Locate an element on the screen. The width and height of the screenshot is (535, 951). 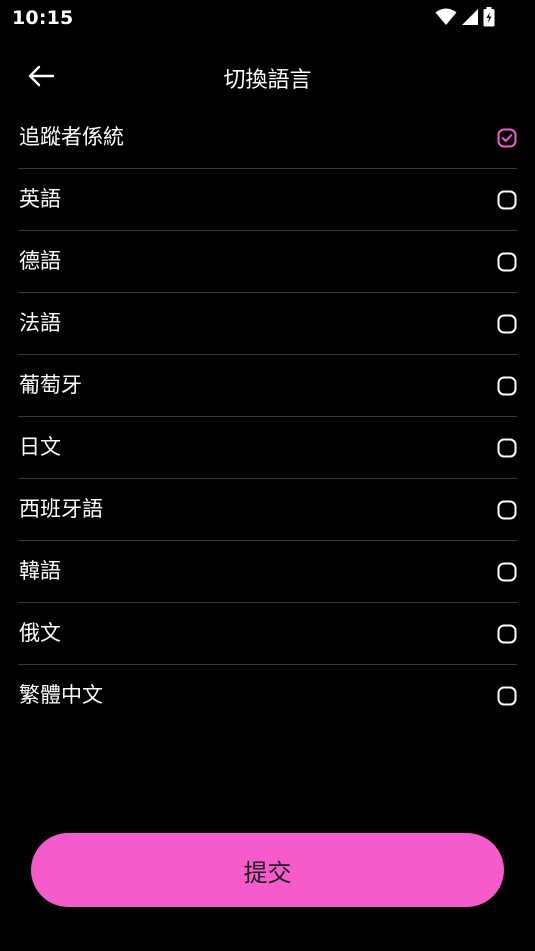
language-option: 日文 is located at coordinates (267, 448).